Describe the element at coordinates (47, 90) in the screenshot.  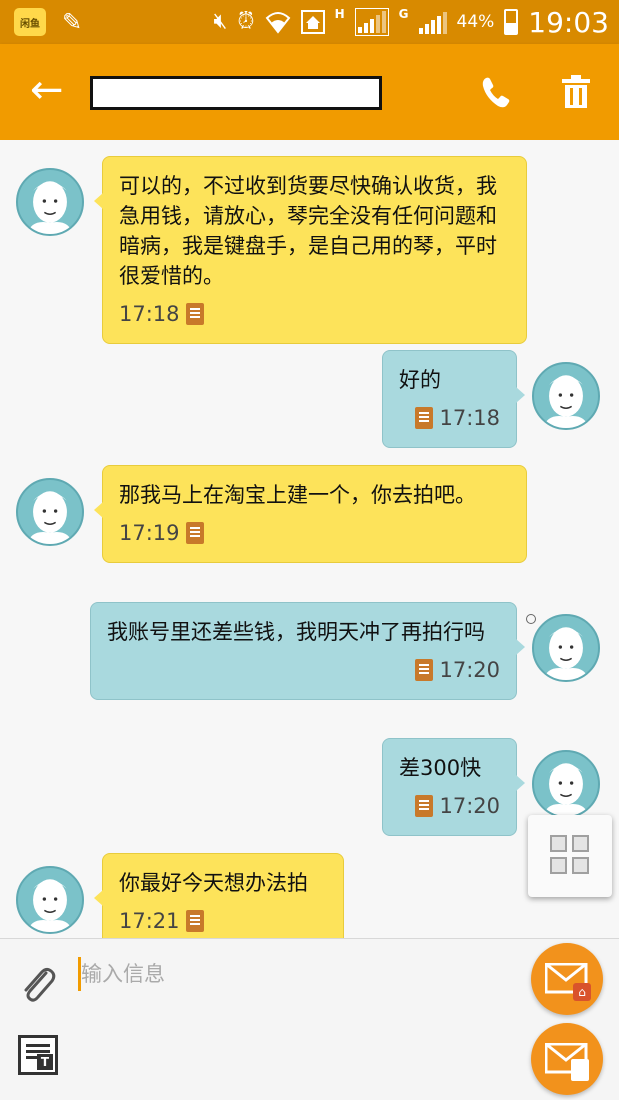
I see `back-arrow-icon: ←` at that location.